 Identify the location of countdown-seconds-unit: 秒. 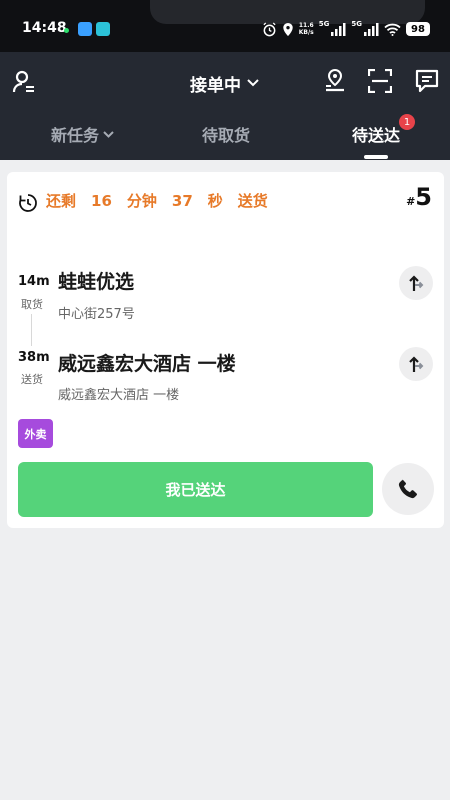
(215, 201).